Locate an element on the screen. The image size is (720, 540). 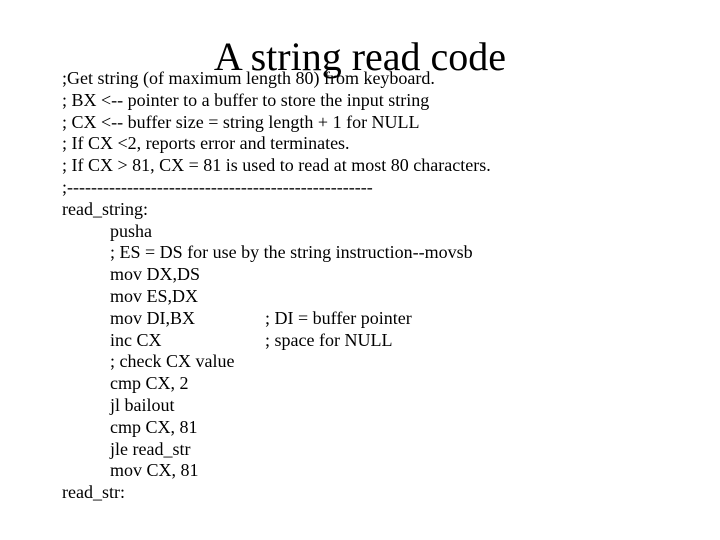
code-line-text: cmp CX, 81 is located at coordinates (154, 426).